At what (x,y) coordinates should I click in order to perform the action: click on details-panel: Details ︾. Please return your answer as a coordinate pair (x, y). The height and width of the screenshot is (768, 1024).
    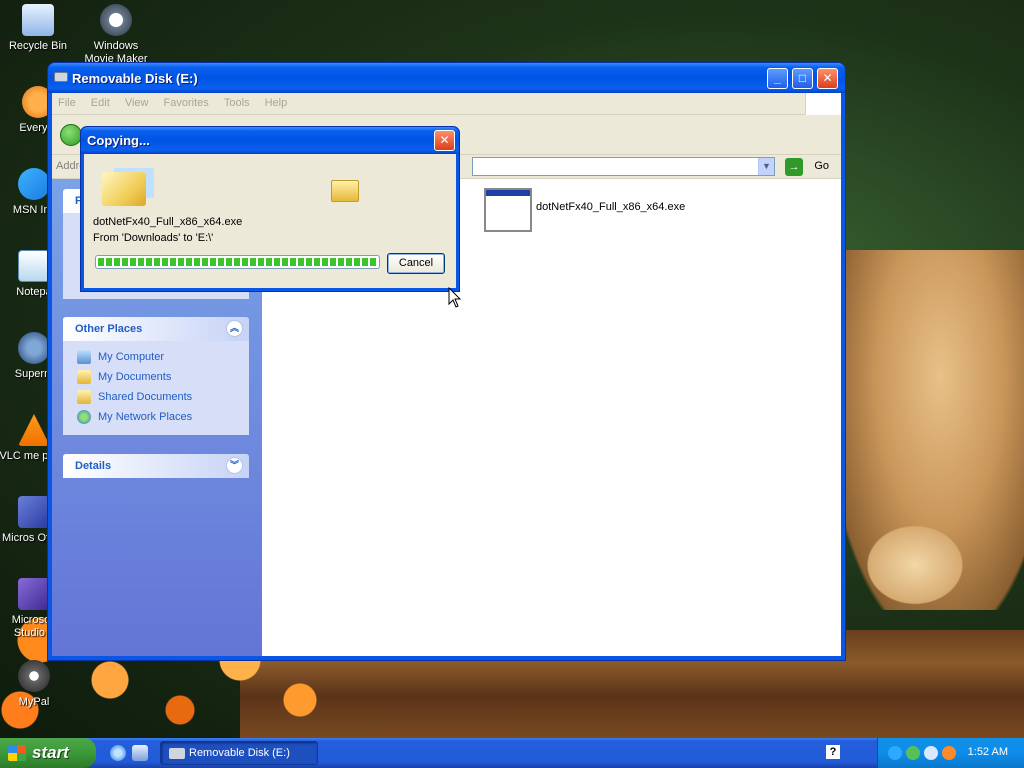
    Looking at the image, I should click on (156, 466).